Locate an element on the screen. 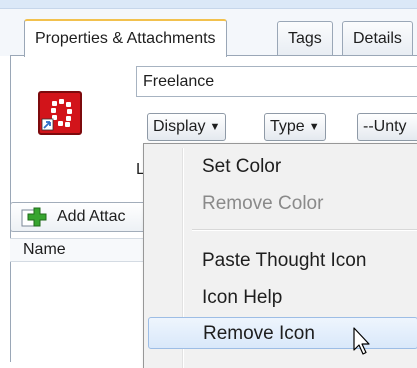  menu-item-set-color: Set Color is located at coordinates (282, 167).